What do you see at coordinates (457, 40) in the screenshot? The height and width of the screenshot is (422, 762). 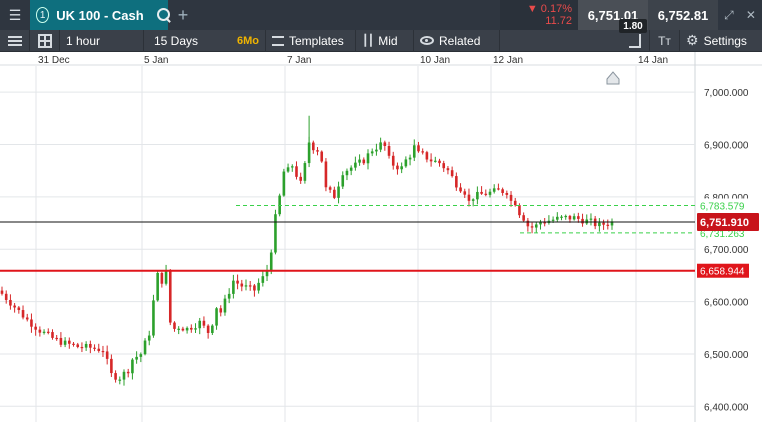 I see `related-button: Related` at bounding box center [457, 40].